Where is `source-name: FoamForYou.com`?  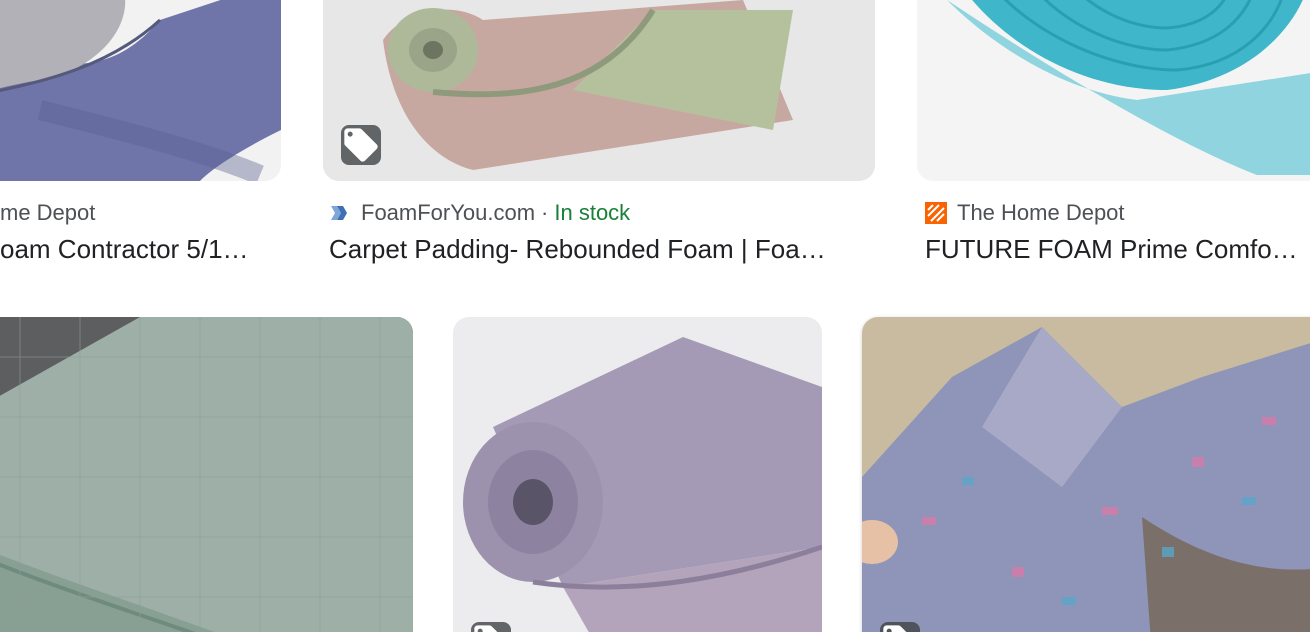
source-name: FoamForYou.com is located at coordinates (448, 212).